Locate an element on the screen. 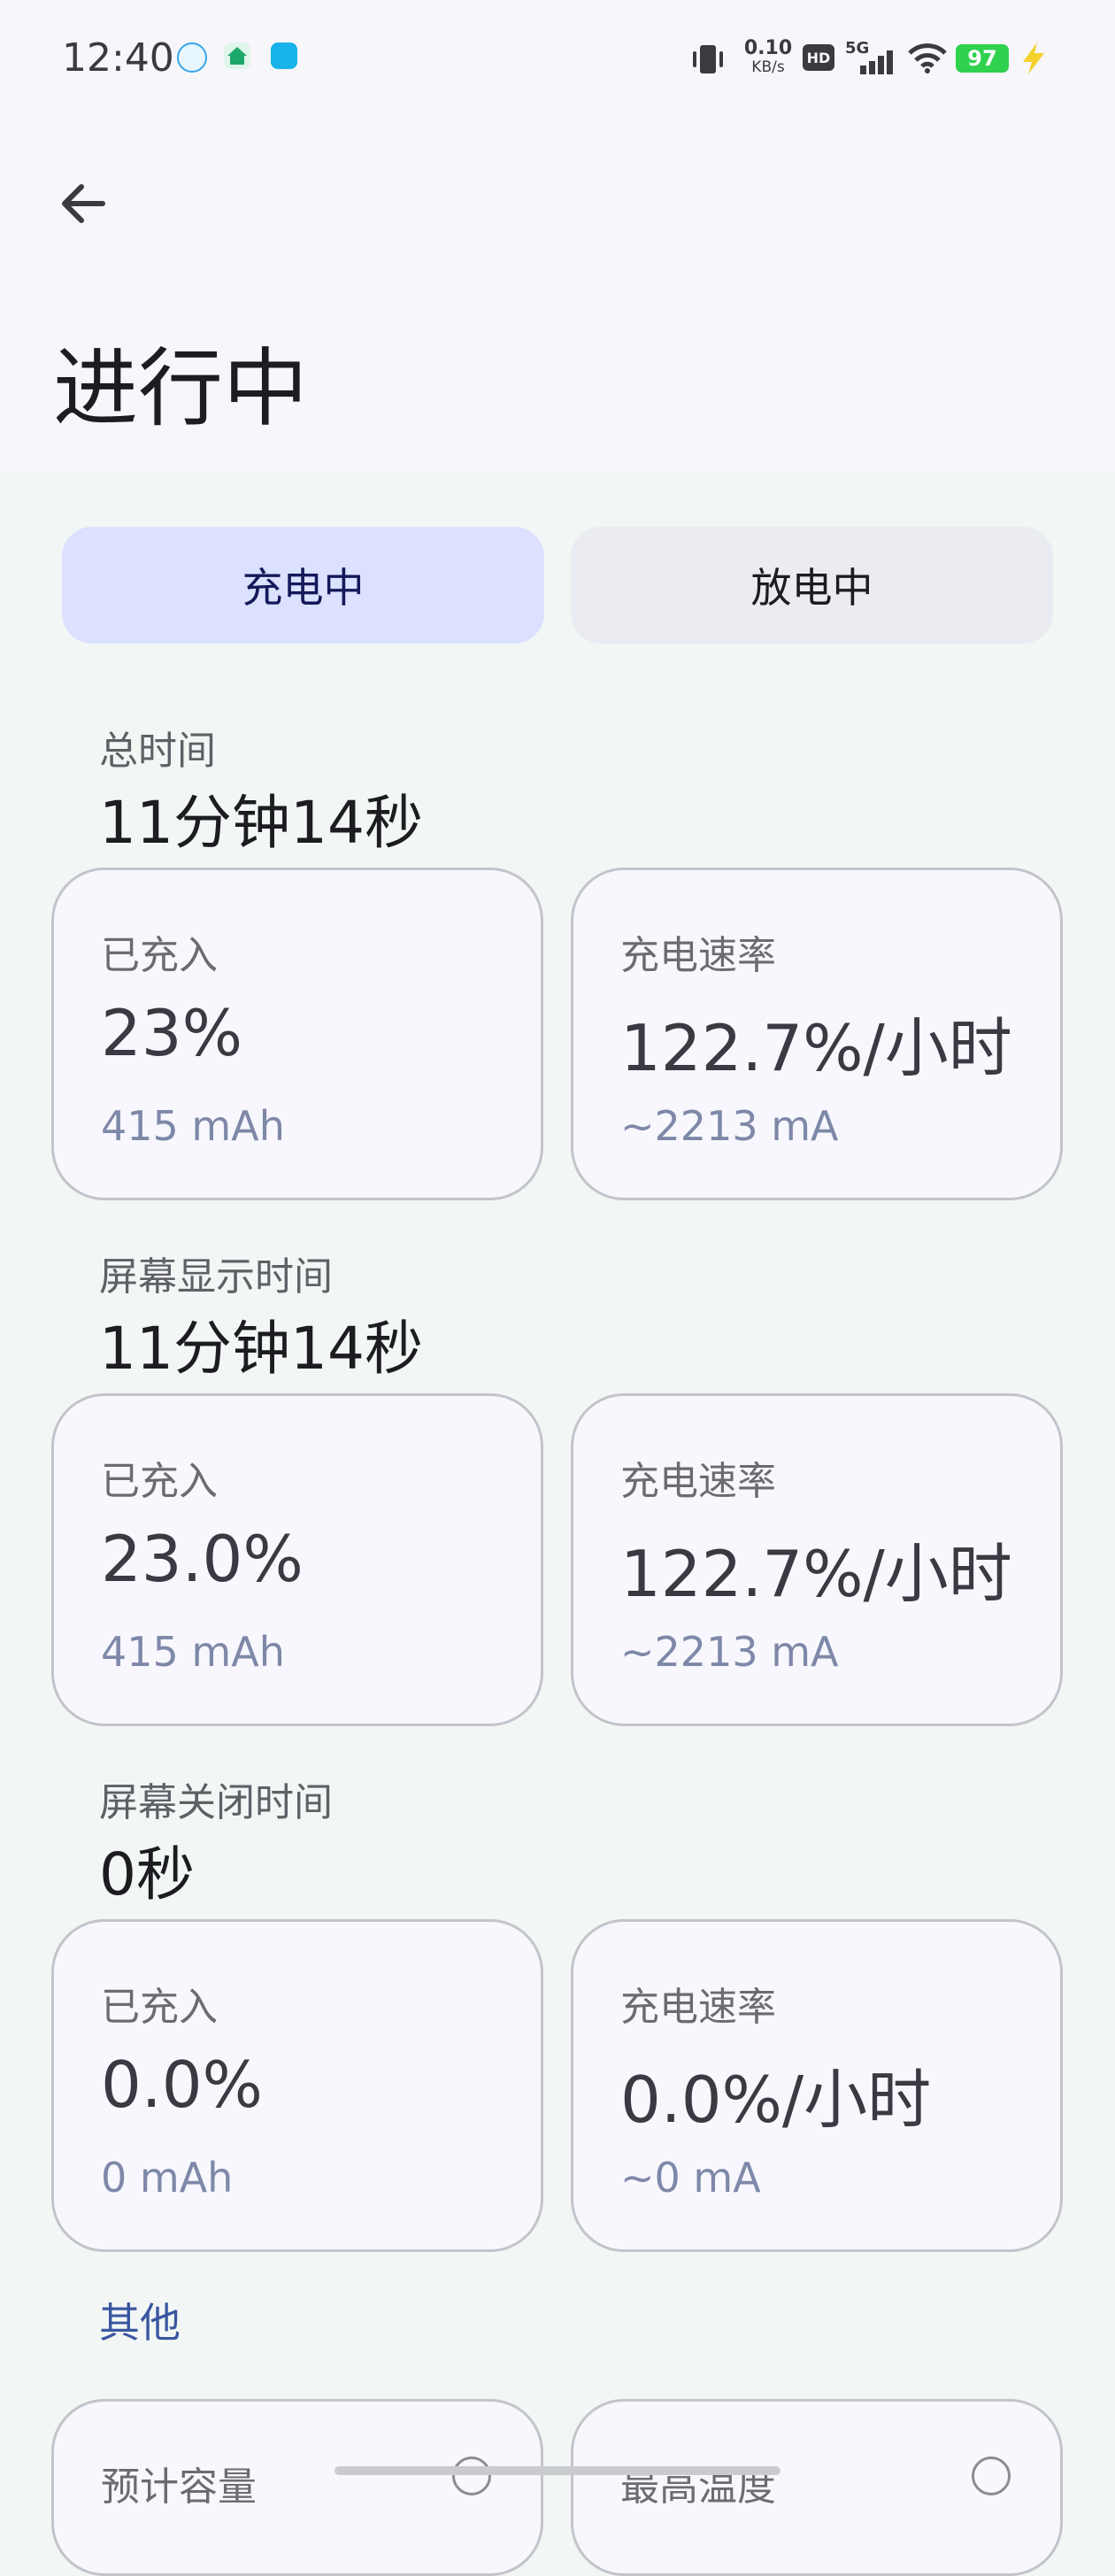 The image size is (1115, 2576). section-screen-on-label: 屏幕显示时间 is located at coordinates (216, 1277).